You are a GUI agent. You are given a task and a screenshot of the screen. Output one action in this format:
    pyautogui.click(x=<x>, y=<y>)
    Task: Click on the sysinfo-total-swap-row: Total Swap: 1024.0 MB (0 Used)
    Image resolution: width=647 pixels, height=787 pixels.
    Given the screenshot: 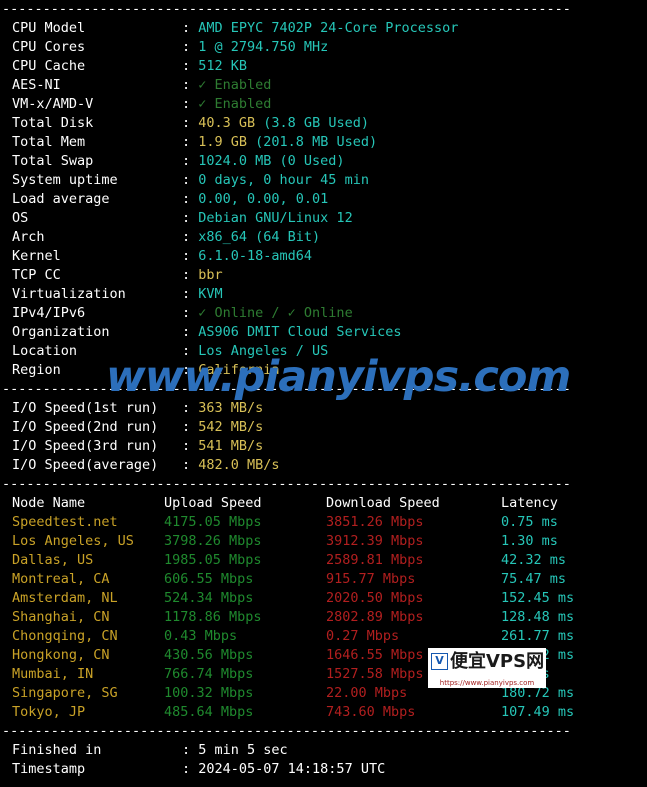 What is the action you would take?
    pyautogui.click(x=323, y=161)
    